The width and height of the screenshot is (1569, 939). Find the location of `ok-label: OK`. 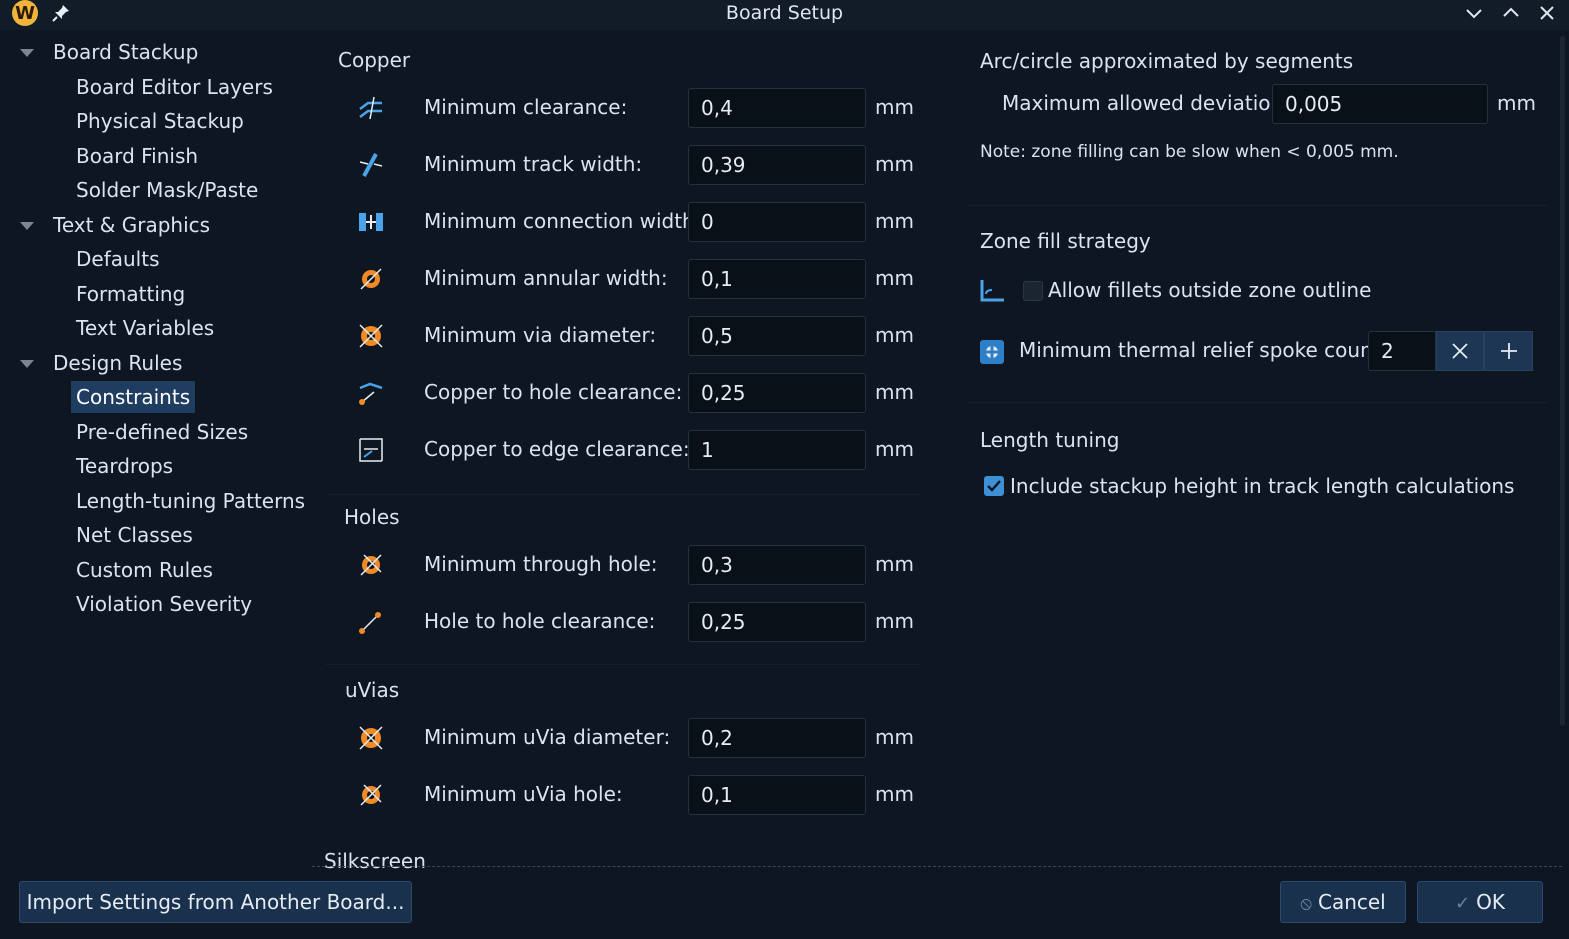

ok-label: OK is located at coordinates (1490, 902).